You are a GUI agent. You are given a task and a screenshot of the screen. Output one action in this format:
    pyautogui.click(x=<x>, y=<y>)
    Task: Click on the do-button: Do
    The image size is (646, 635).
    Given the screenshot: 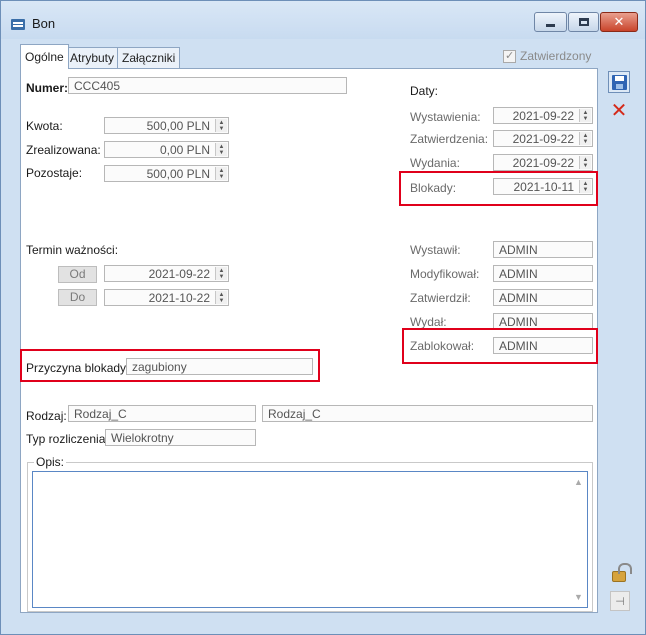 What is the action you would take?
    pyautogui.click(x=77, y=297)
    